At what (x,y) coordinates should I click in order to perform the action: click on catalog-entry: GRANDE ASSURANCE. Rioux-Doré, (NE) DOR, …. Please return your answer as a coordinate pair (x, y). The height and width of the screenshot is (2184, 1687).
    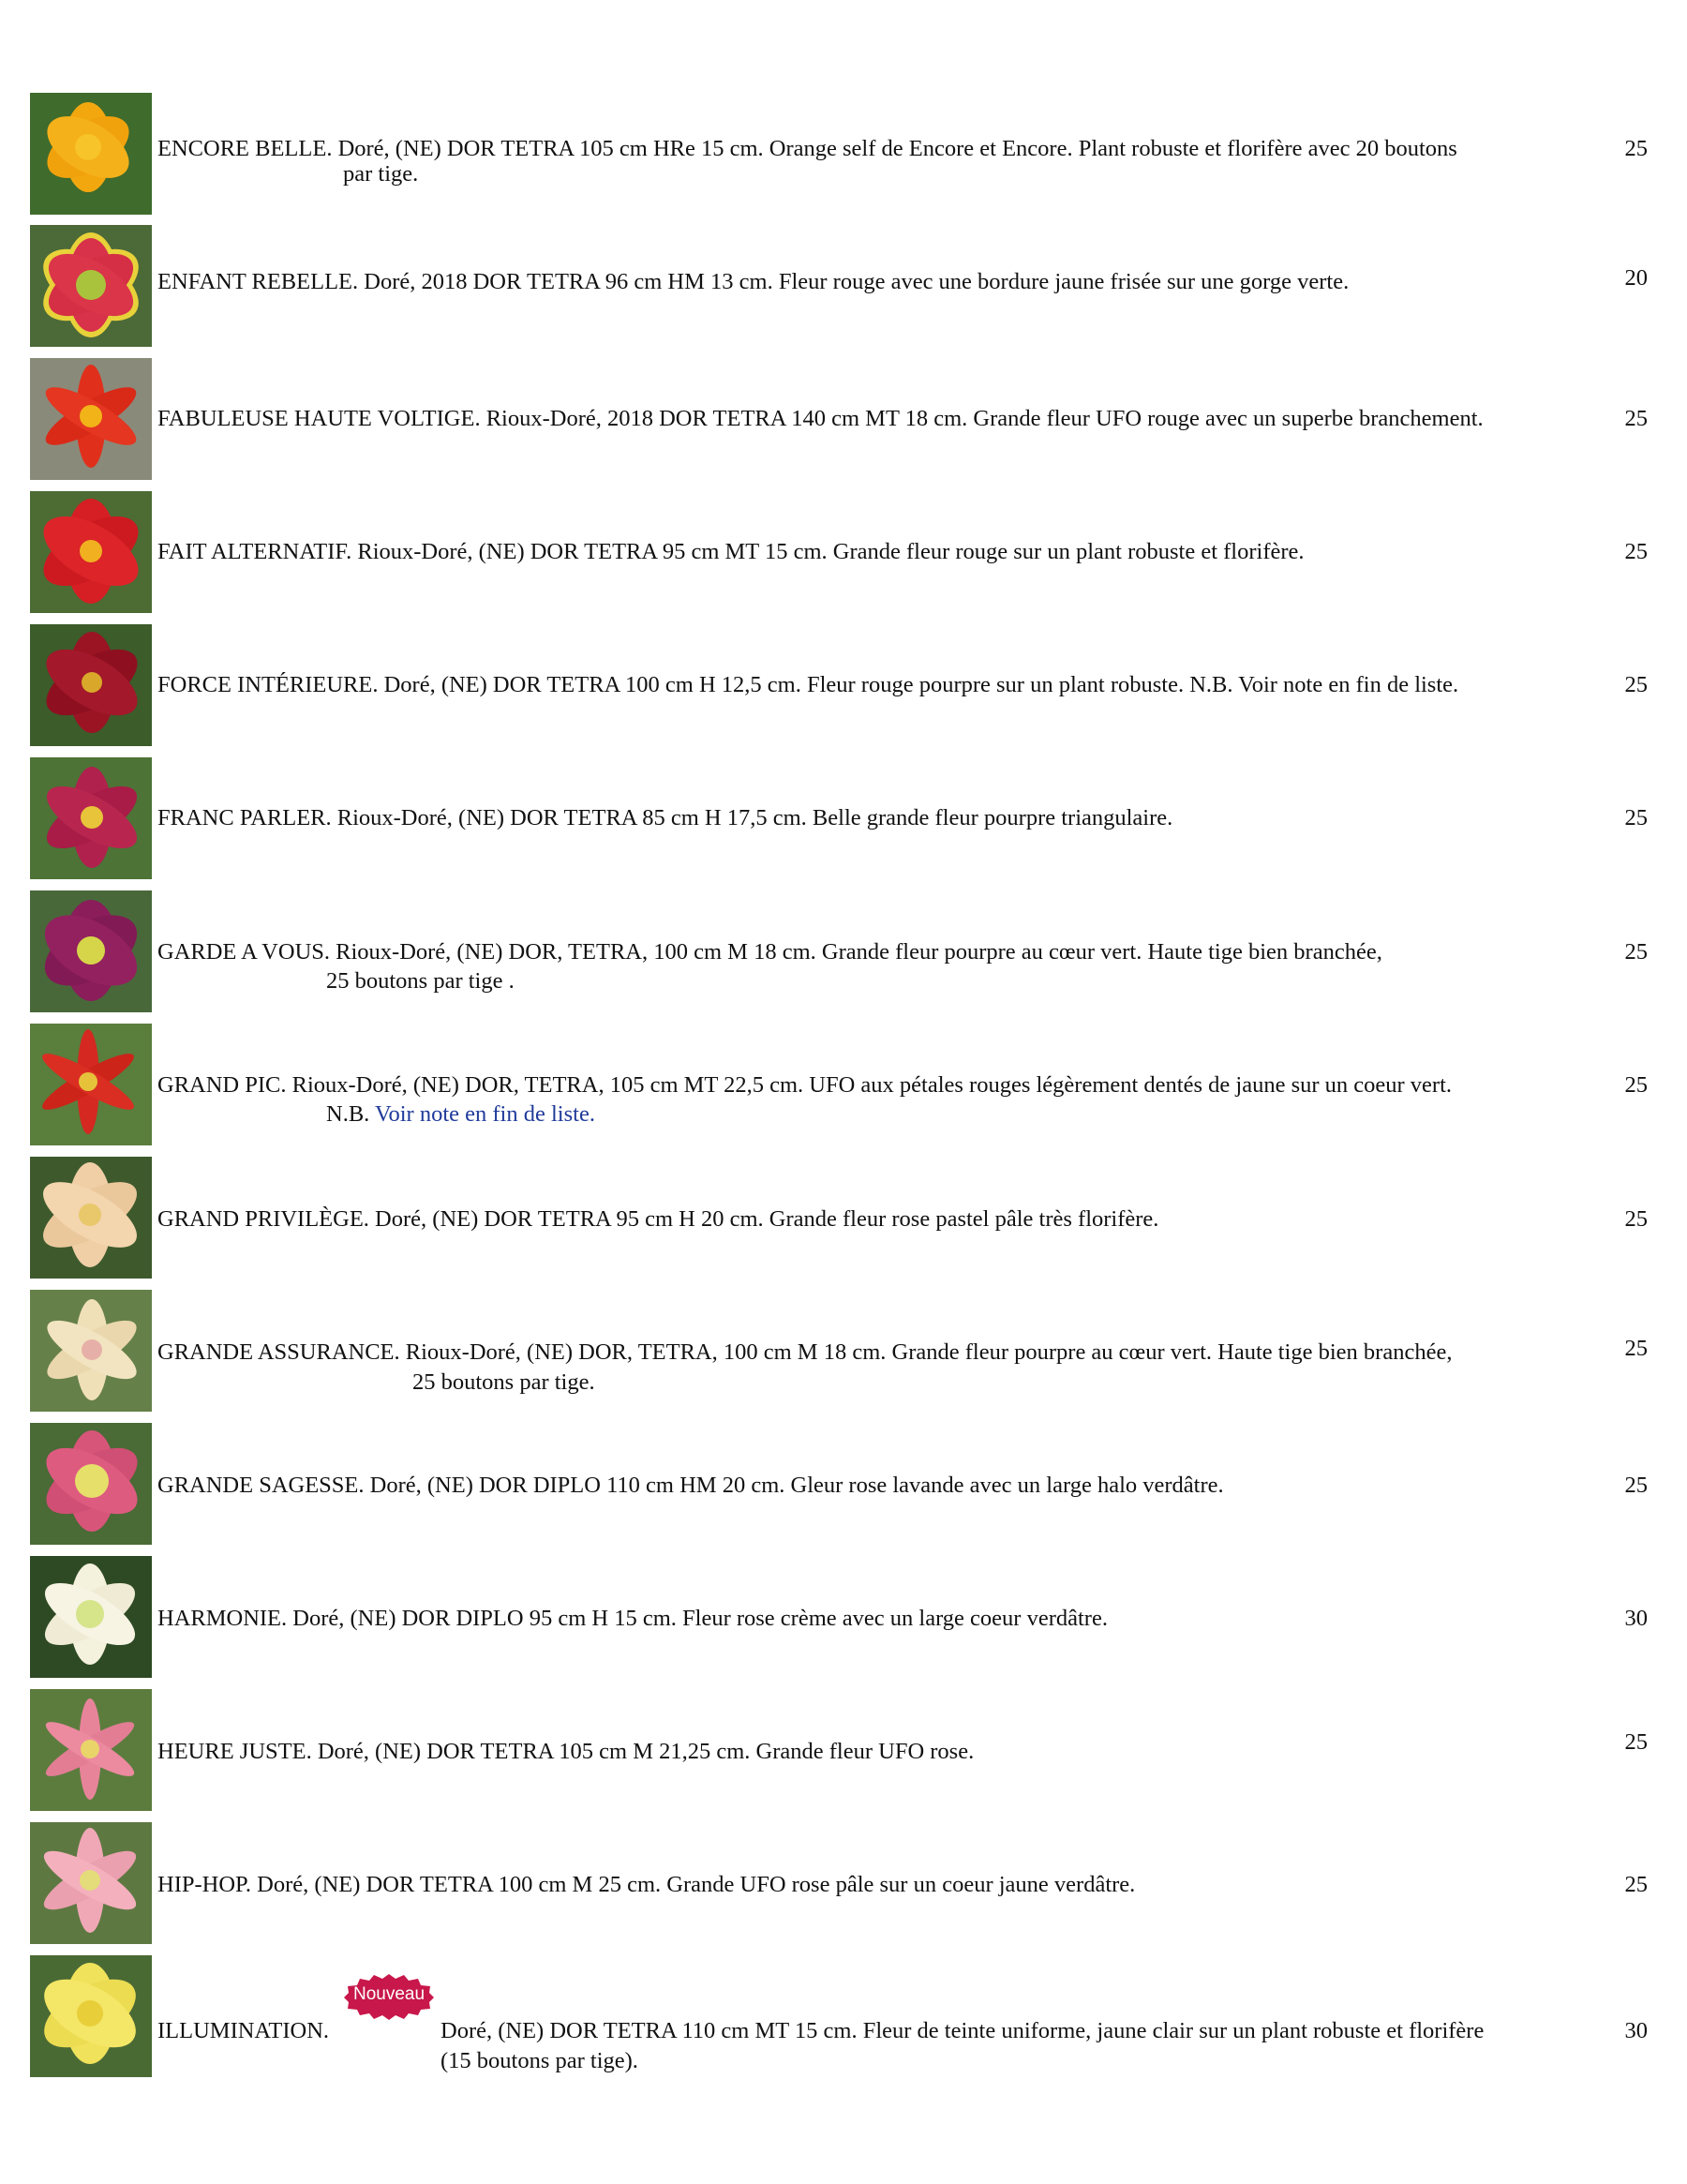
    Looking at the image, I should click on (843, 1351).